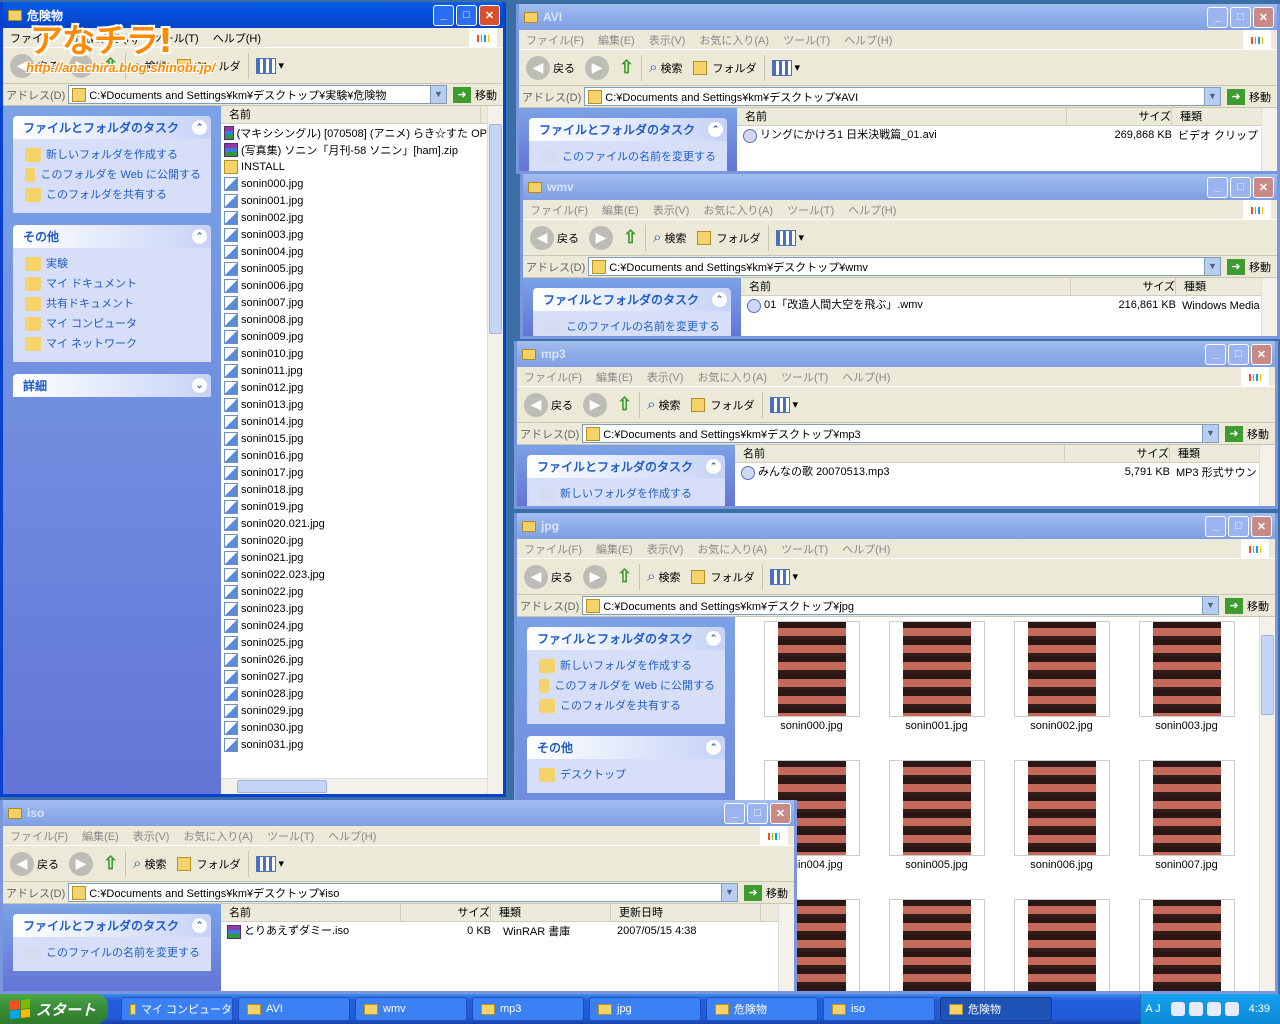 The width and height of the screenshot is (1280, 1024). What do you see at coordinates (1186, 690) in the screenshot?
I see `thumbnail-item: sonin003.jpg` at bounding box center [1186, 690].